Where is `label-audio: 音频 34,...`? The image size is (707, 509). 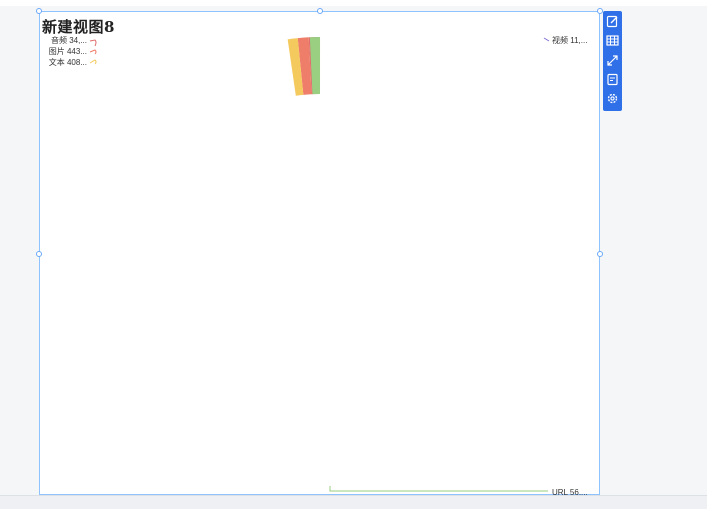 label-audio: 音频 34,... is located at coordinates (69, 40).